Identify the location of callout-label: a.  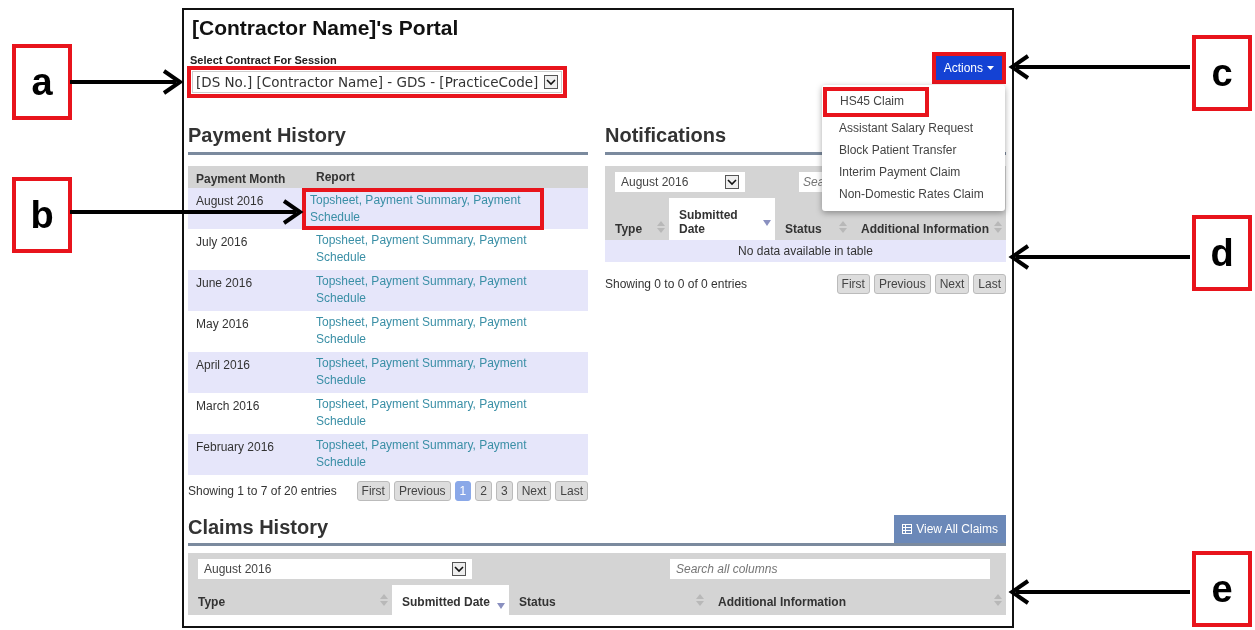
(42, 82).